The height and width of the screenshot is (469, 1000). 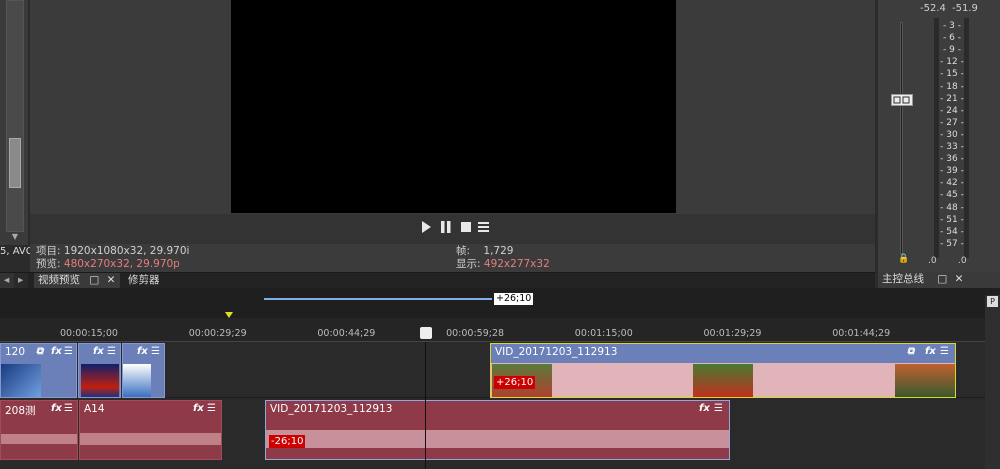 I want to click on loop-region, so click(x=378, y=299).